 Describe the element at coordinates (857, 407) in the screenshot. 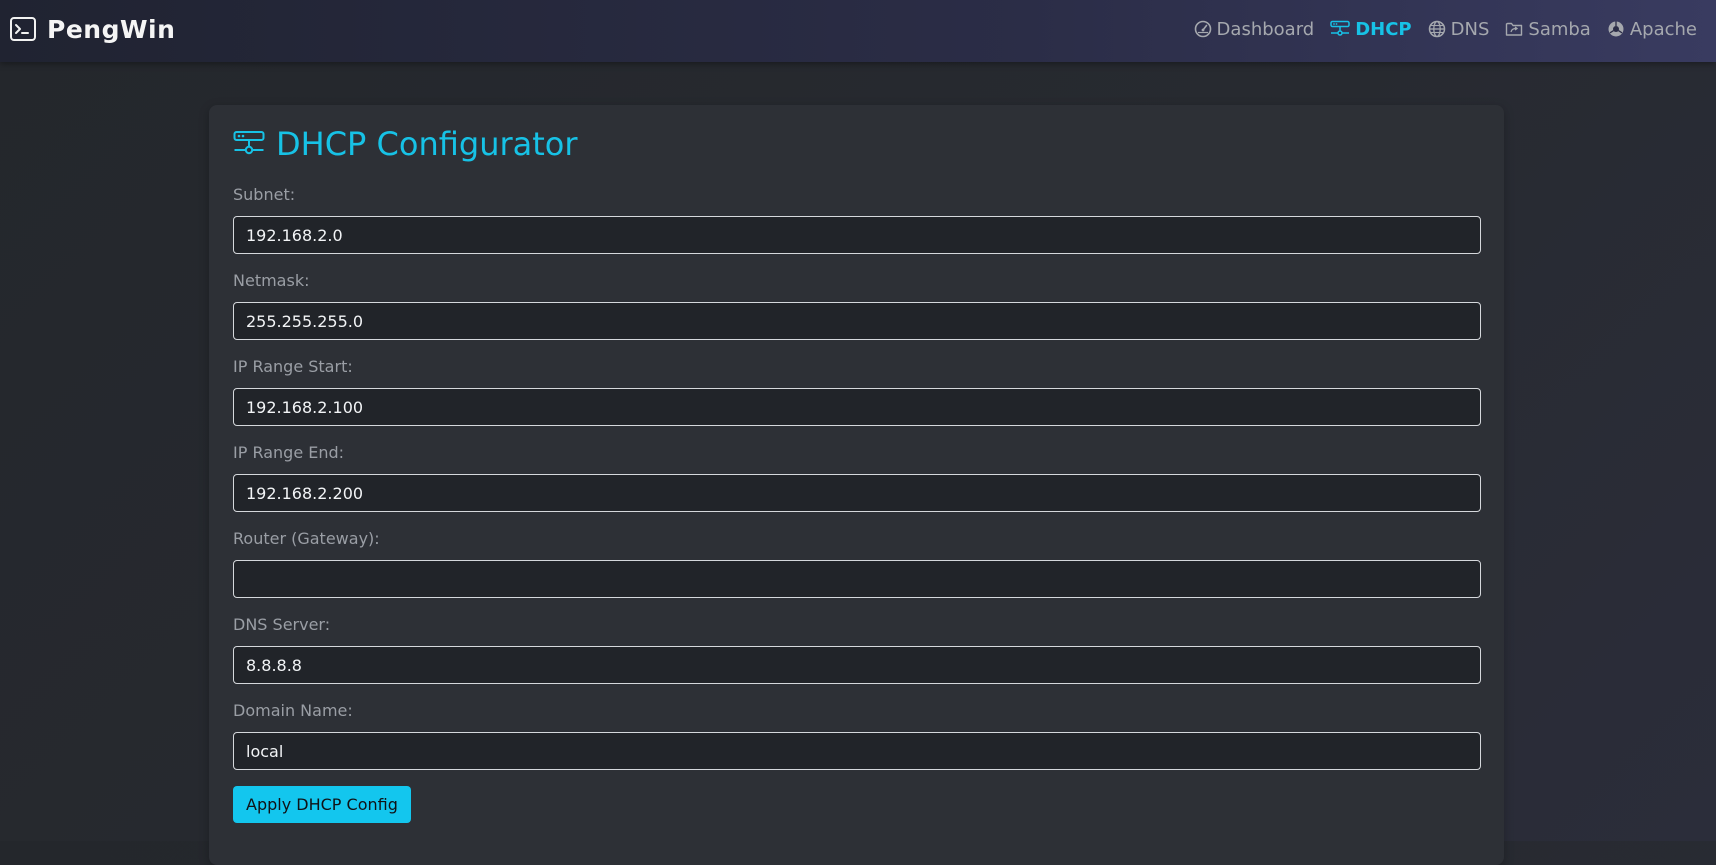

I see `ip-range-start-input` at that location.